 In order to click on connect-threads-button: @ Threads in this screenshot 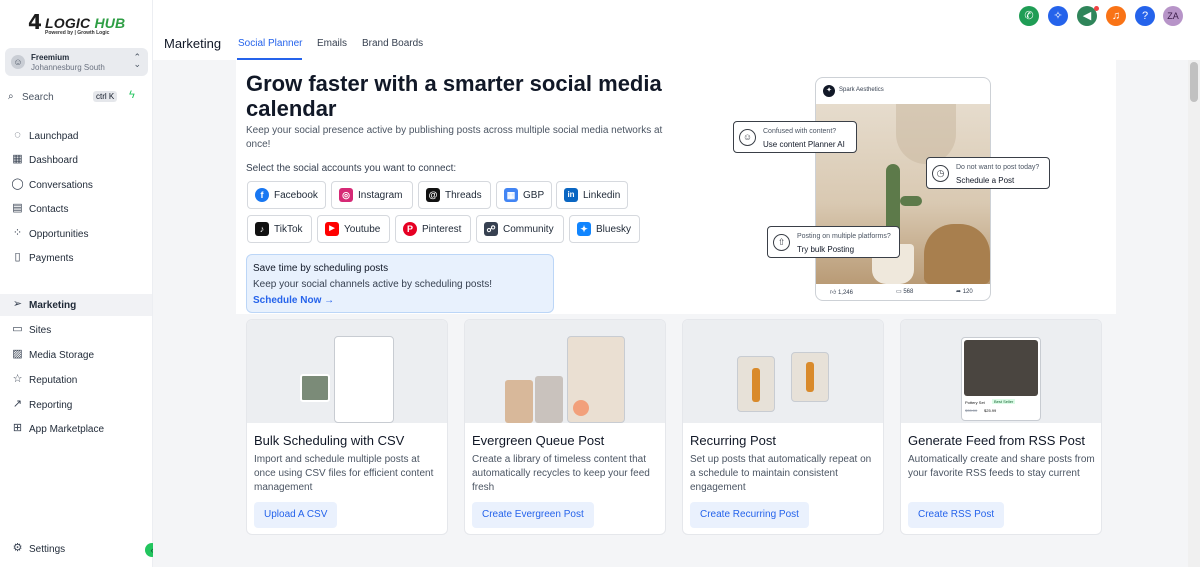, I will do `click(454, 195)`.